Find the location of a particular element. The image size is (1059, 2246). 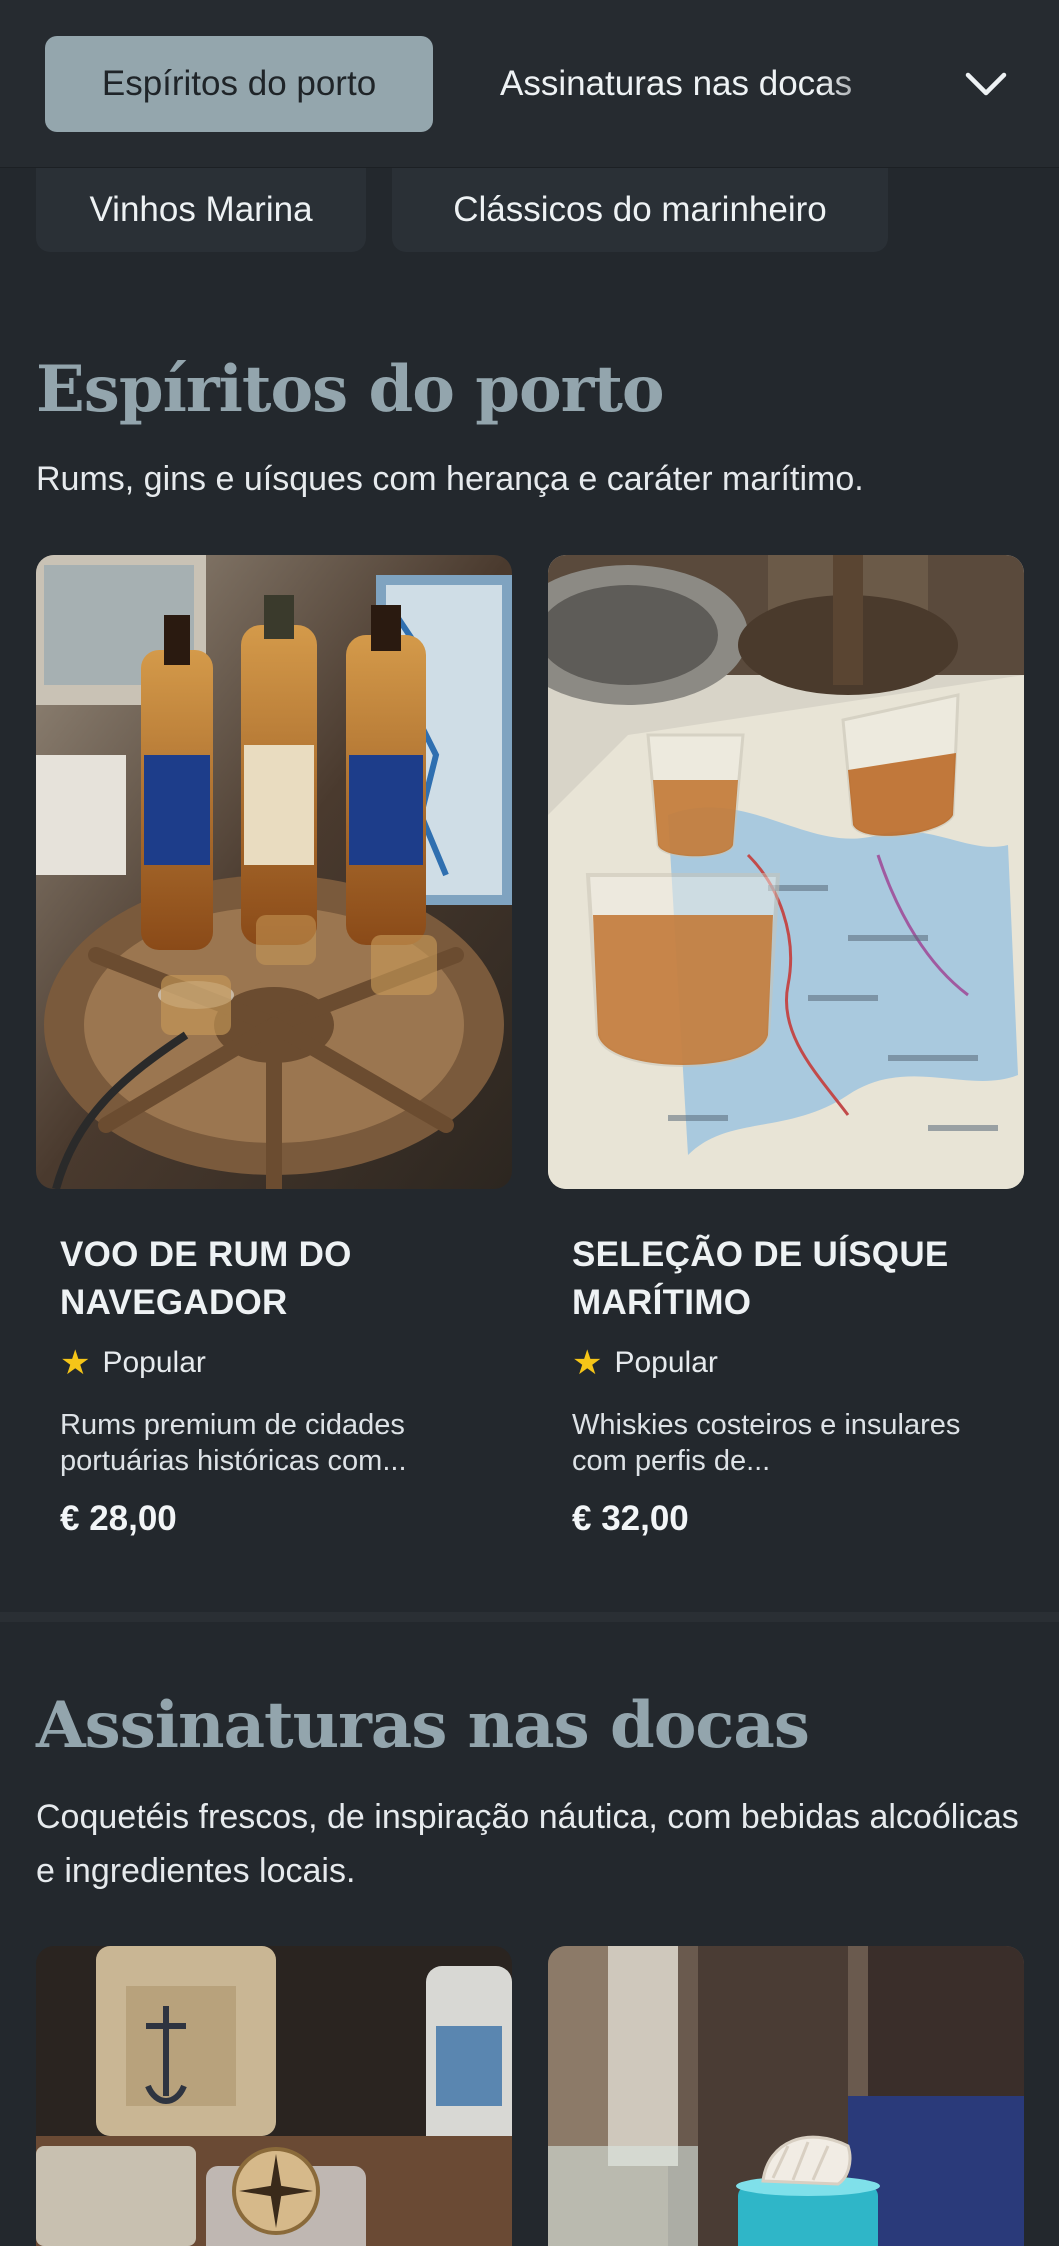

tab-espiritos-do-porto: Espíritos do porto is located at coordinates (239, 84).